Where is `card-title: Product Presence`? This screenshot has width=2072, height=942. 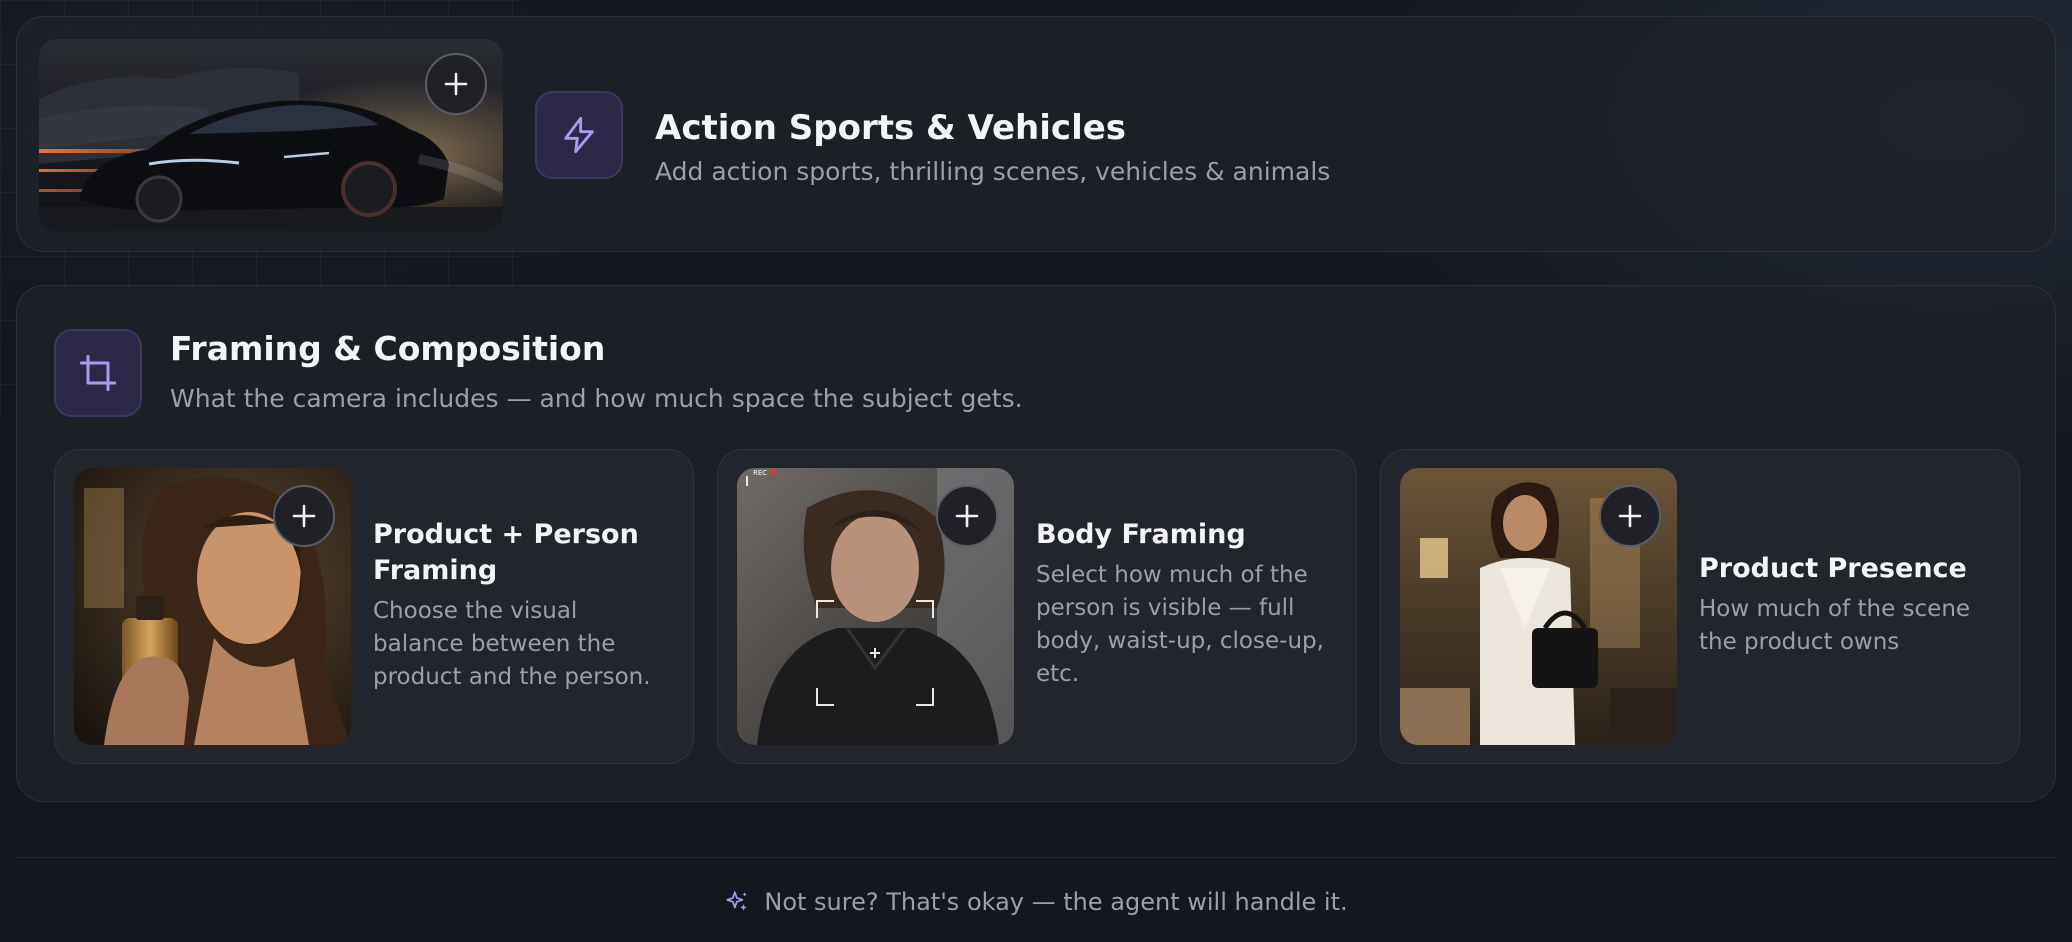 card-title: Product Presence is located at coordinates (1833, 568).